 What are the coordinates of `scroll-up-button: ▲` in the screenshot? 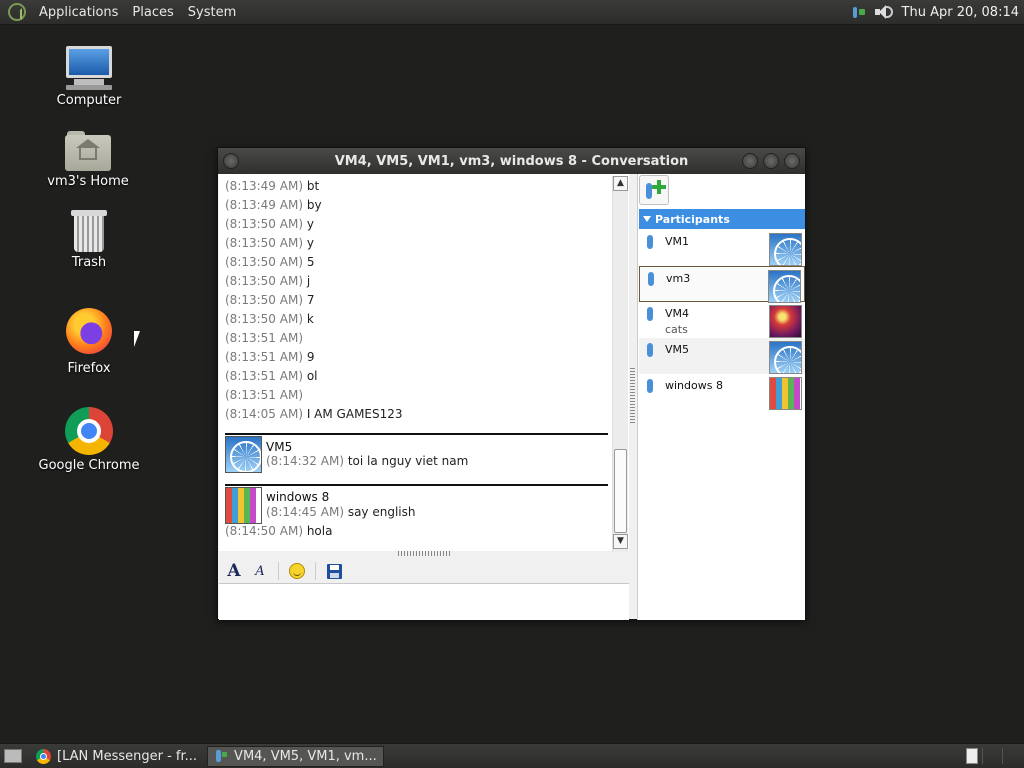 It's located at (620, 183).